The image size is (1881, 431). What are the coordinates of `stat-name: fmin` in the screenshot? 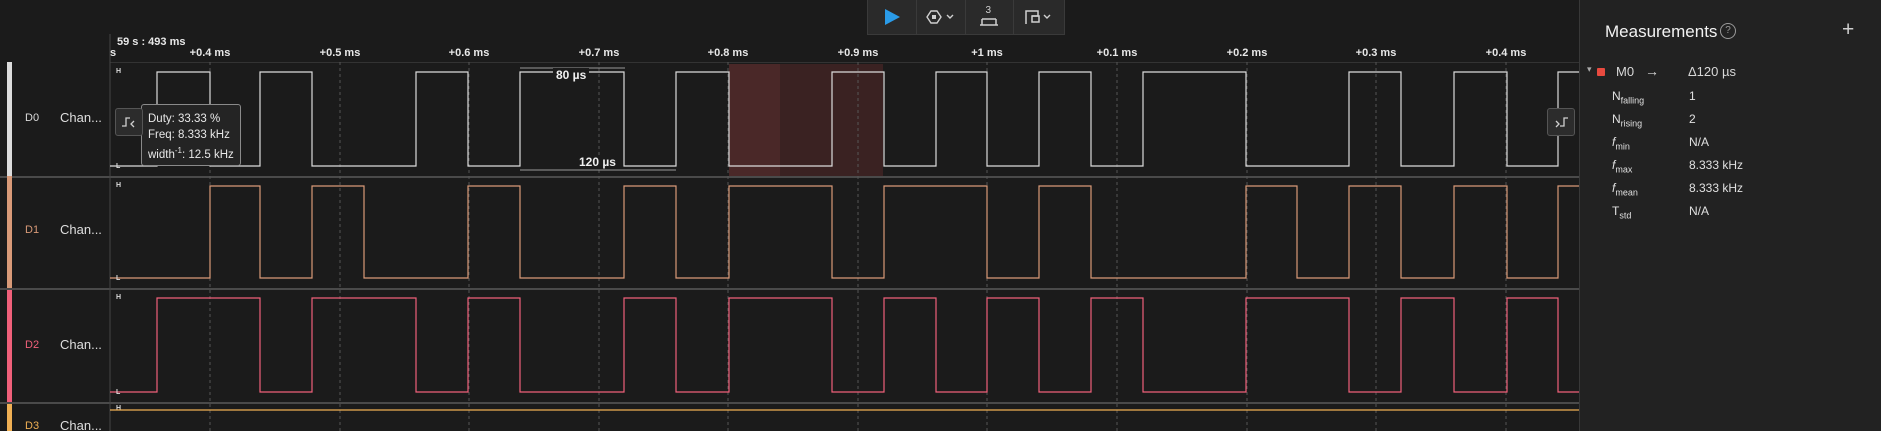 It's located at (1621, 143).